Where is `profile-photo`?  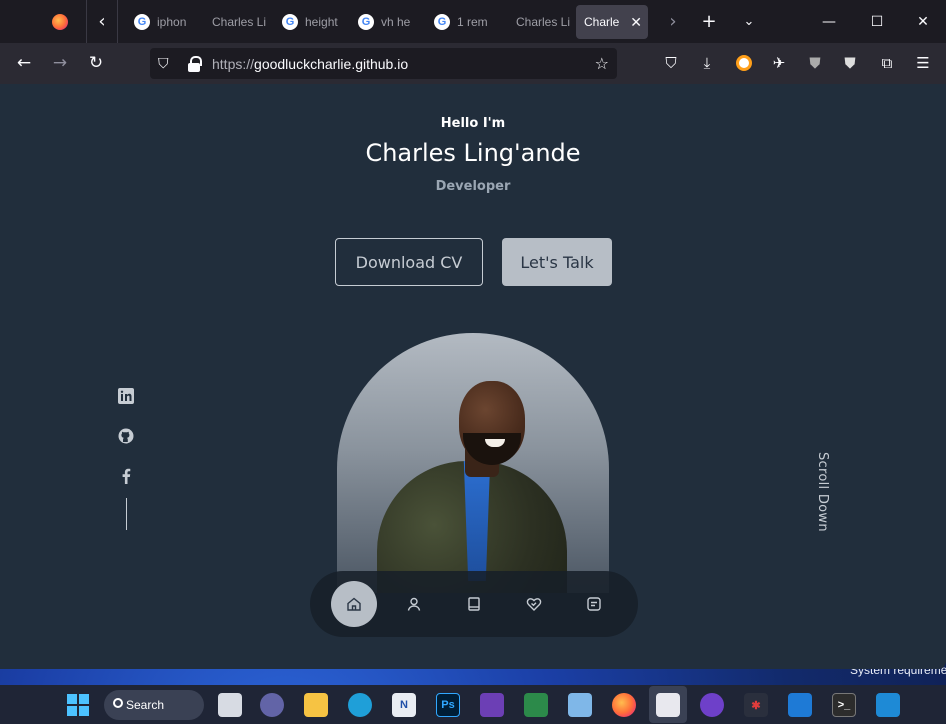
profile-photo is located at coordinates (473, 463).